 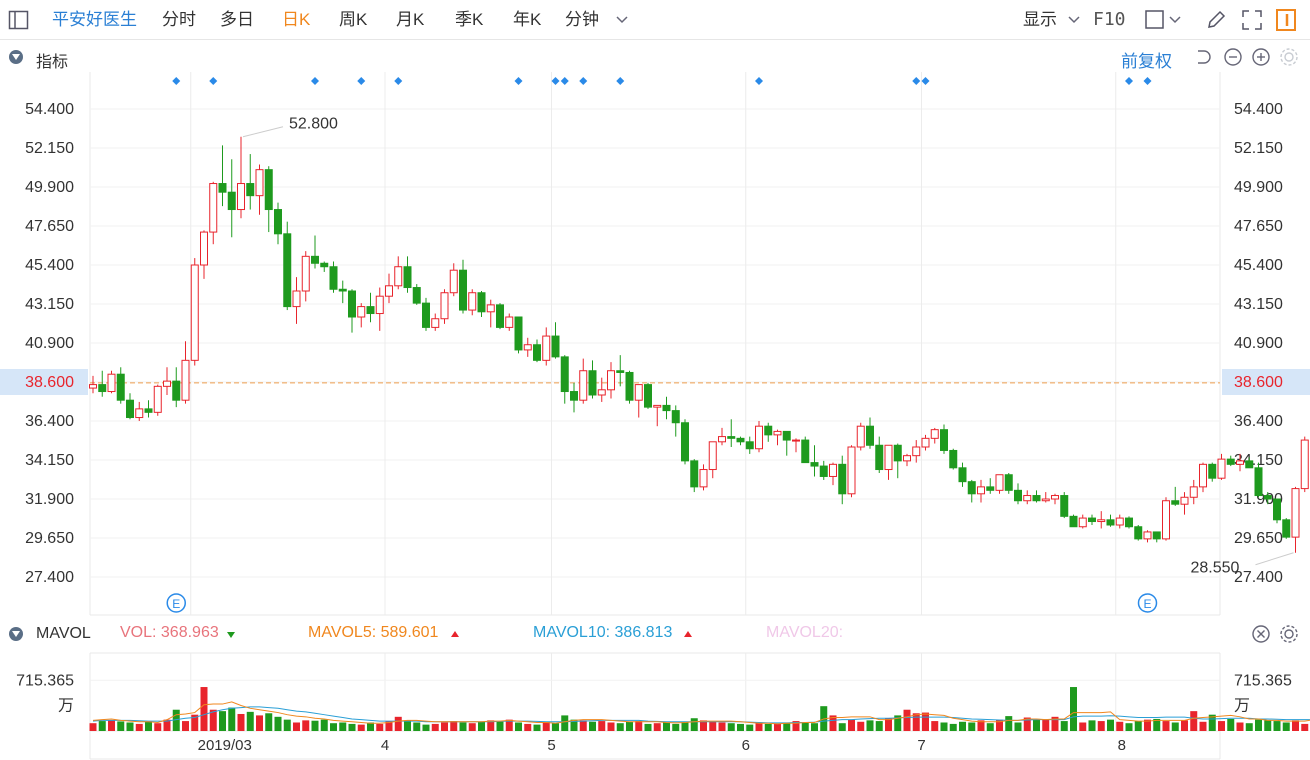 I want to click on undo-icon, so click(x=1203, y=57).